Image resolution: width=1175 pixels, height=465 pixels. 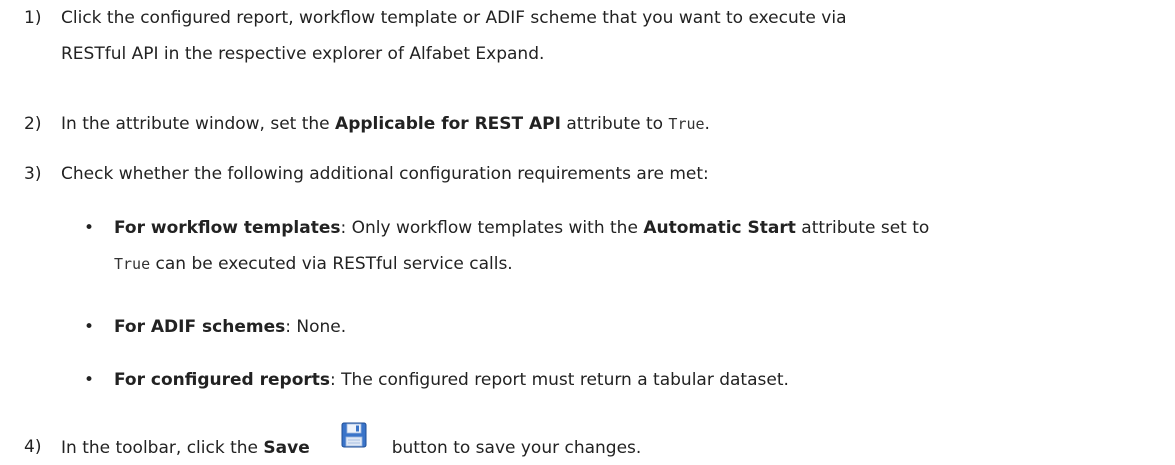 What do you see at coordinates (719, 228) in the screenshot?
I see `attribute-name: Automatic Start` at bounding box center [719, 228].